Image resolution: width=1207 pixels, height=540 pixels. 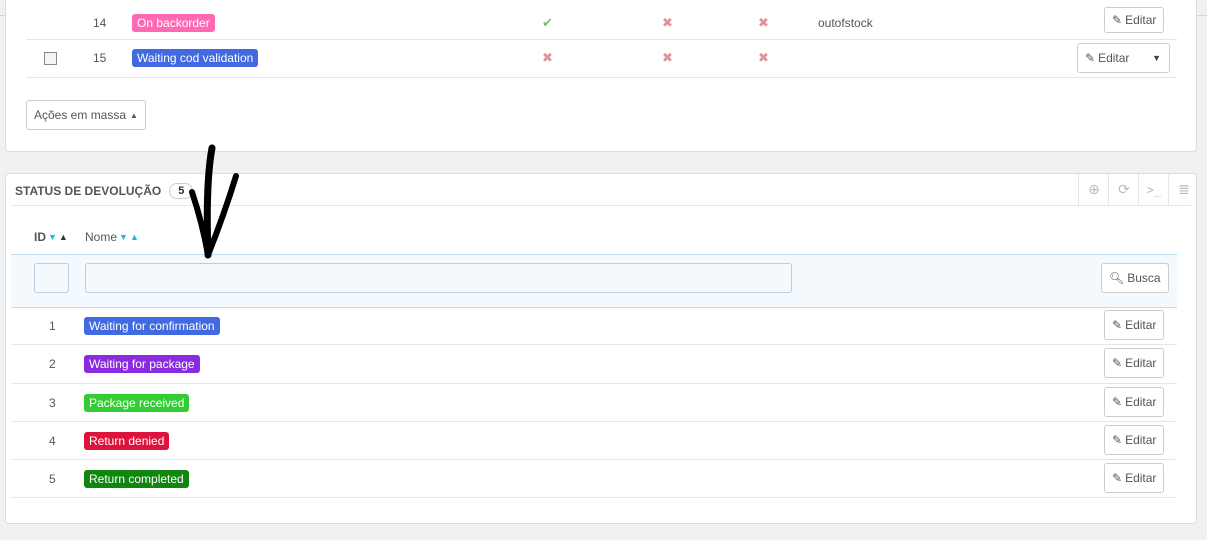 I want to click on search-icon: 🔍︎, so click(x=1117, y=278).